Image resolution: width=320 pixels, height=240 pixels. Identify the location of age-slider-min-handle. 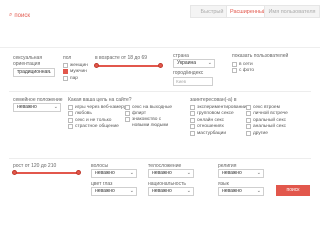
(96, 65).